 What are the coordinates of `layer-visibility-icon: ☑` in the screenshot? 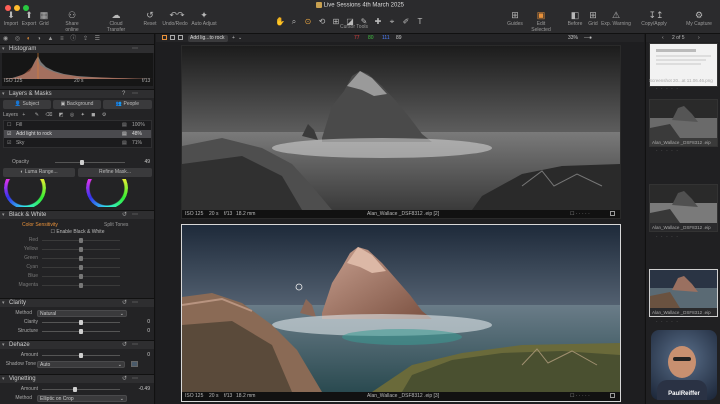 It's located at (9, 143).